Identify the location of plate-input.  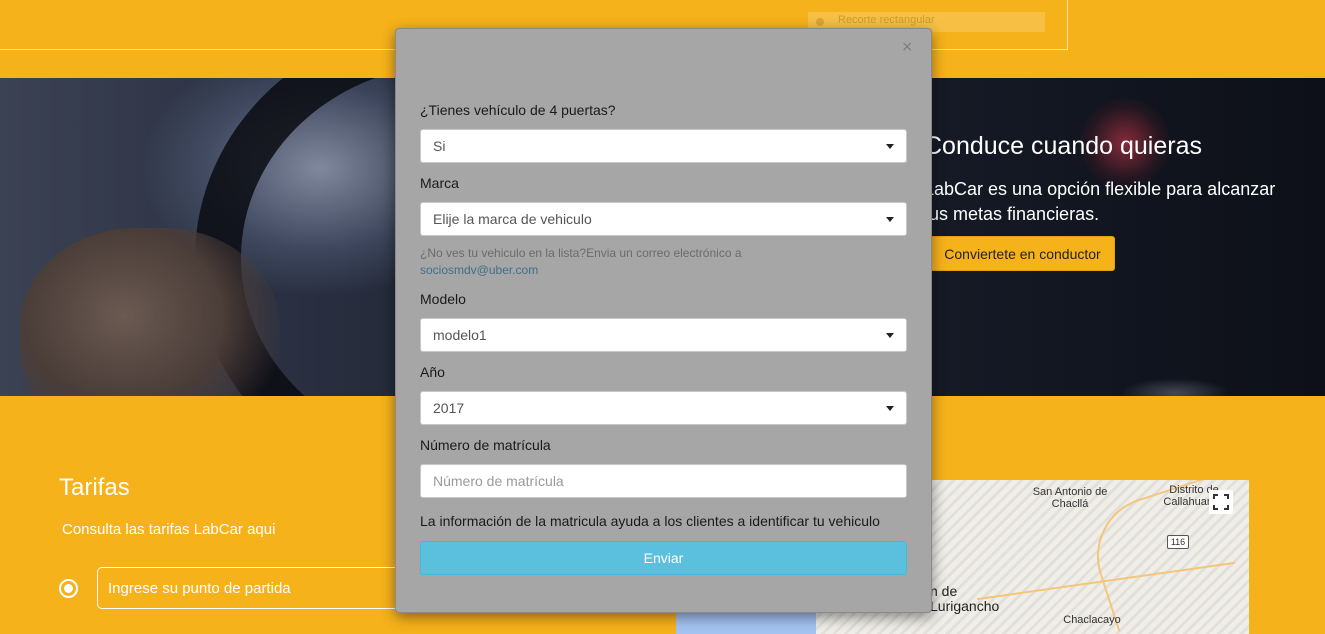
(663, 481).